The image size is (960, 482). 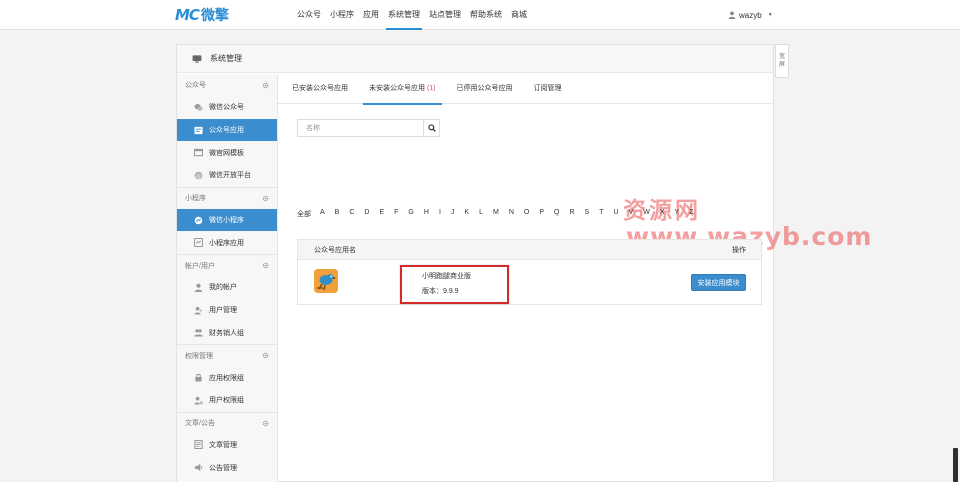 I want to click on user-menu: wazyb ▼, so click(x=750, y=15).